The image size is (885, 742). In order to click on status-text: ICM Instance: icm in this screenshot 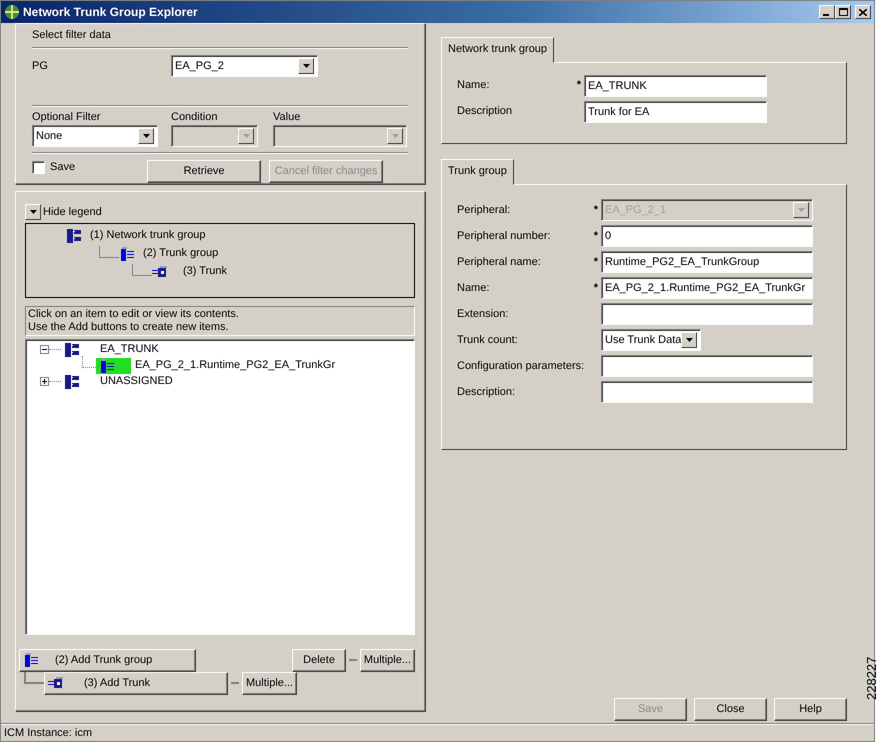, I will do `click(48, 733)`.